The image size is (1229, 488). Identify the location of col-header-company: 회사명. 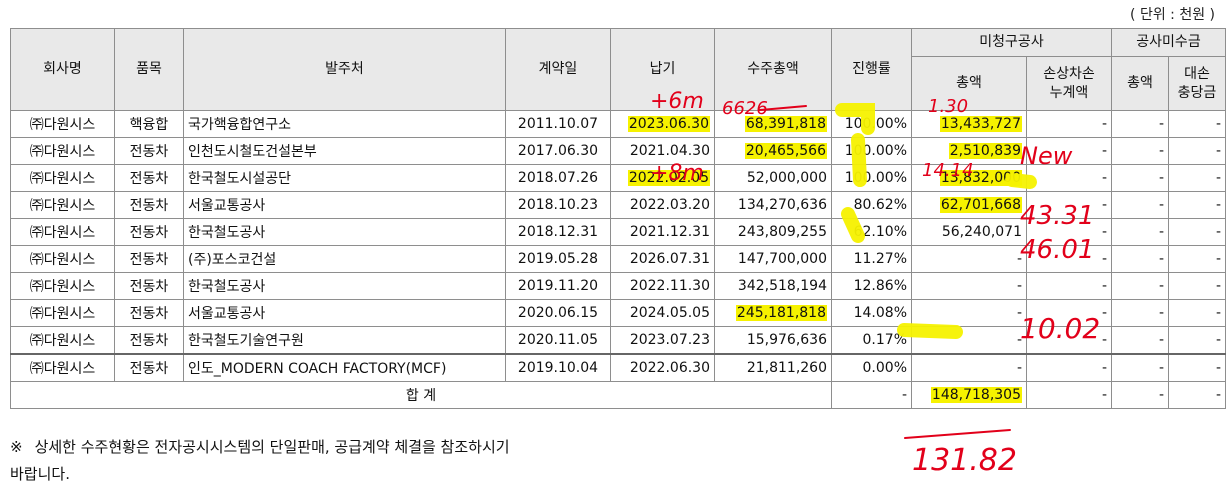
(62, 69).